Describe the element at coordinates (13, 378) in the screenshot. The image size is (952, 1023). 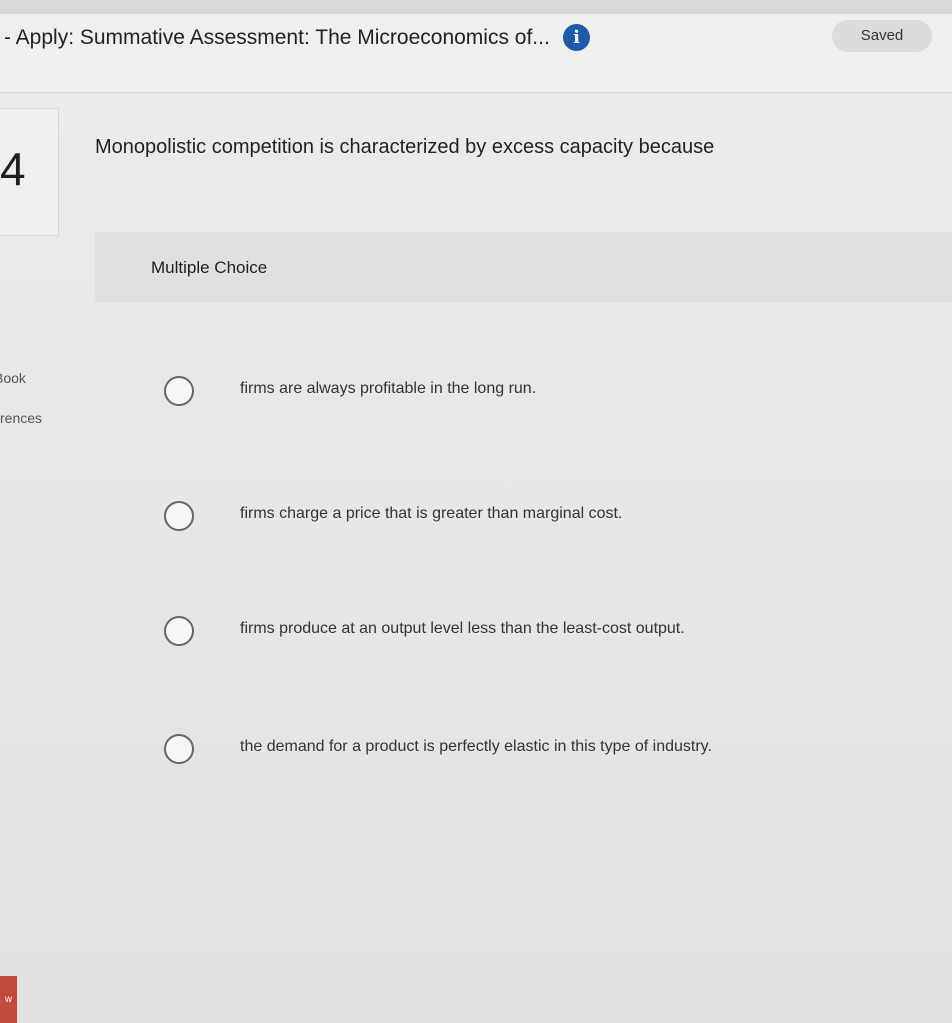
I see `sidebar-item-ebook: Book` at that location.